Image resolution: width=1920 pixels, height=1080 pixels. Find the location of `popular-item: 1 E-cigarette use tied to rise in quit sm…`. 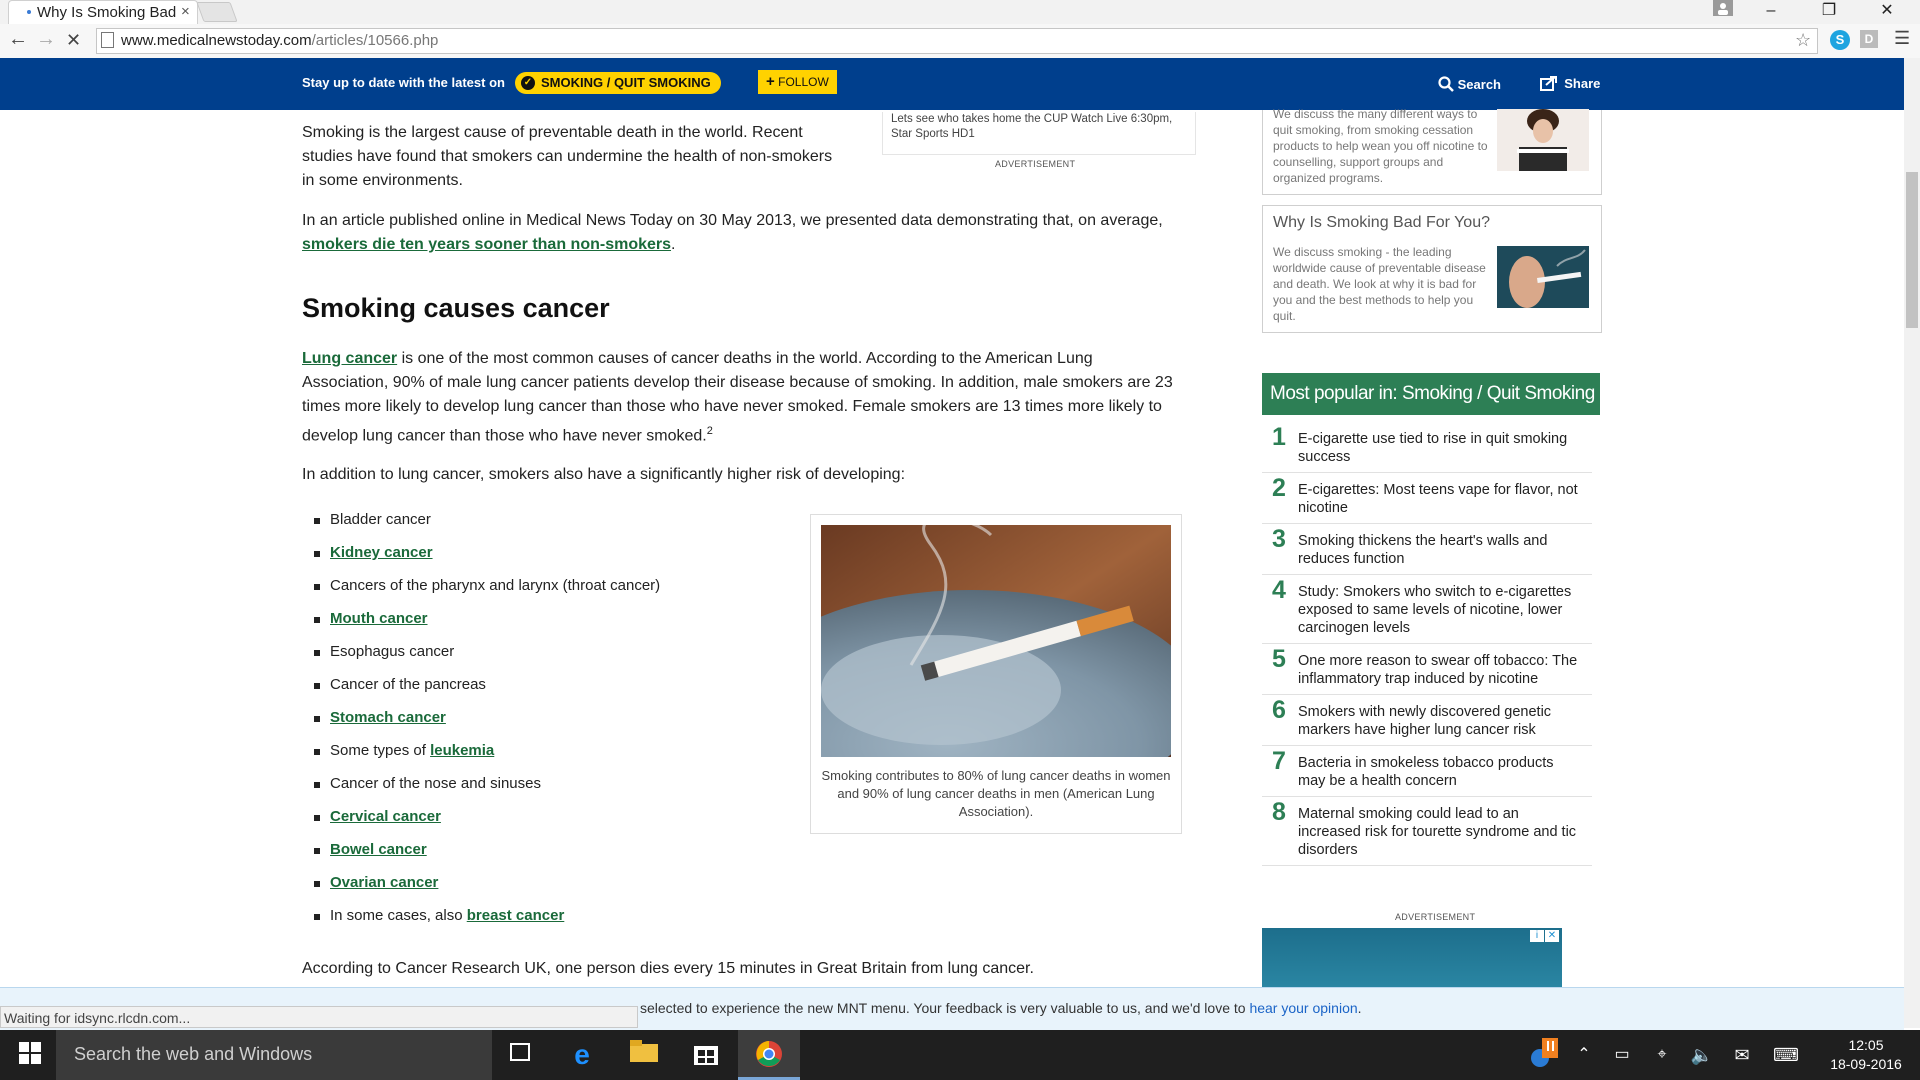

popular-item: 1 E-cigarette use tied to rise in quit sm… is located at coordinates (1427, 447).